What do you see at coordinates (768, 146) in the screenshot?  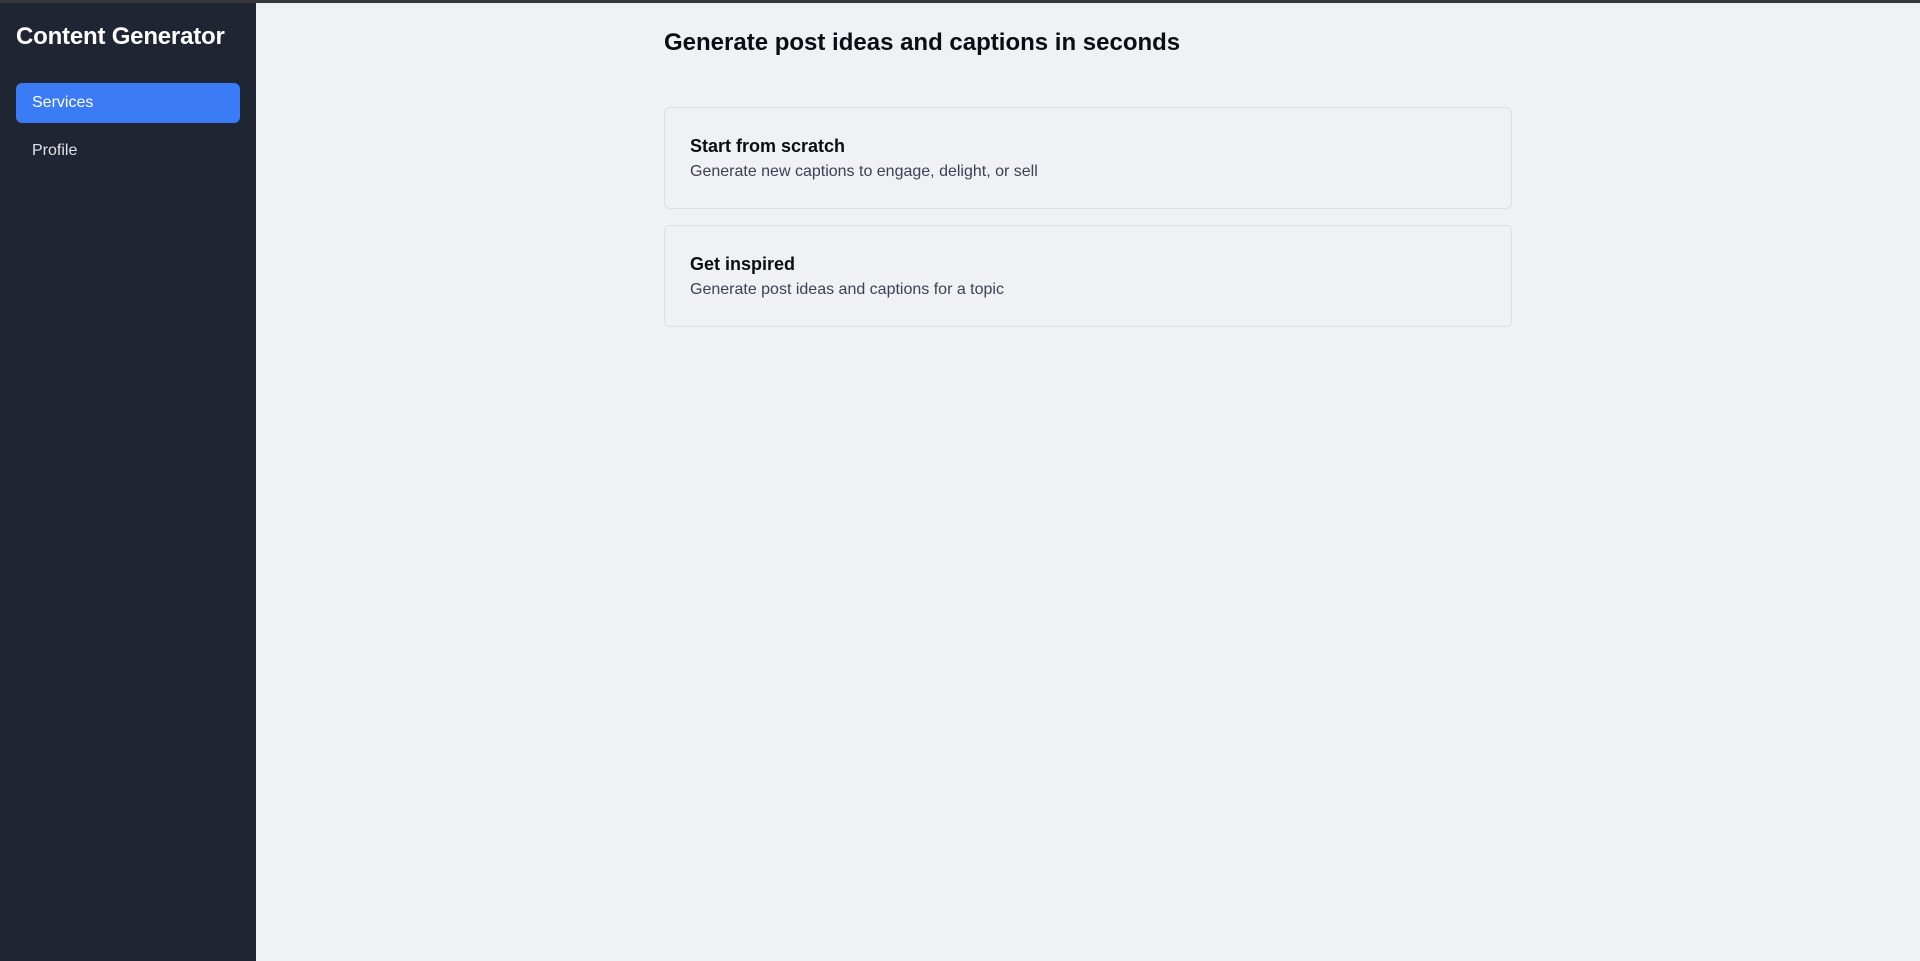 I see `card-title: Start from scratch` at bounding box center [768, 146].